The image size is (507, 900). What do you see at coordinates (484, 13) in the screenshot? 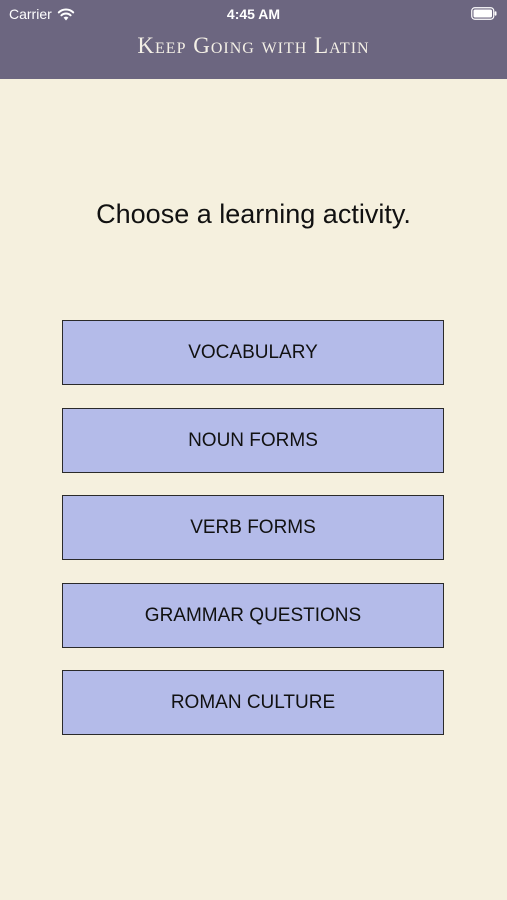
I see `battery-icon` at bounding box center [484, 13].